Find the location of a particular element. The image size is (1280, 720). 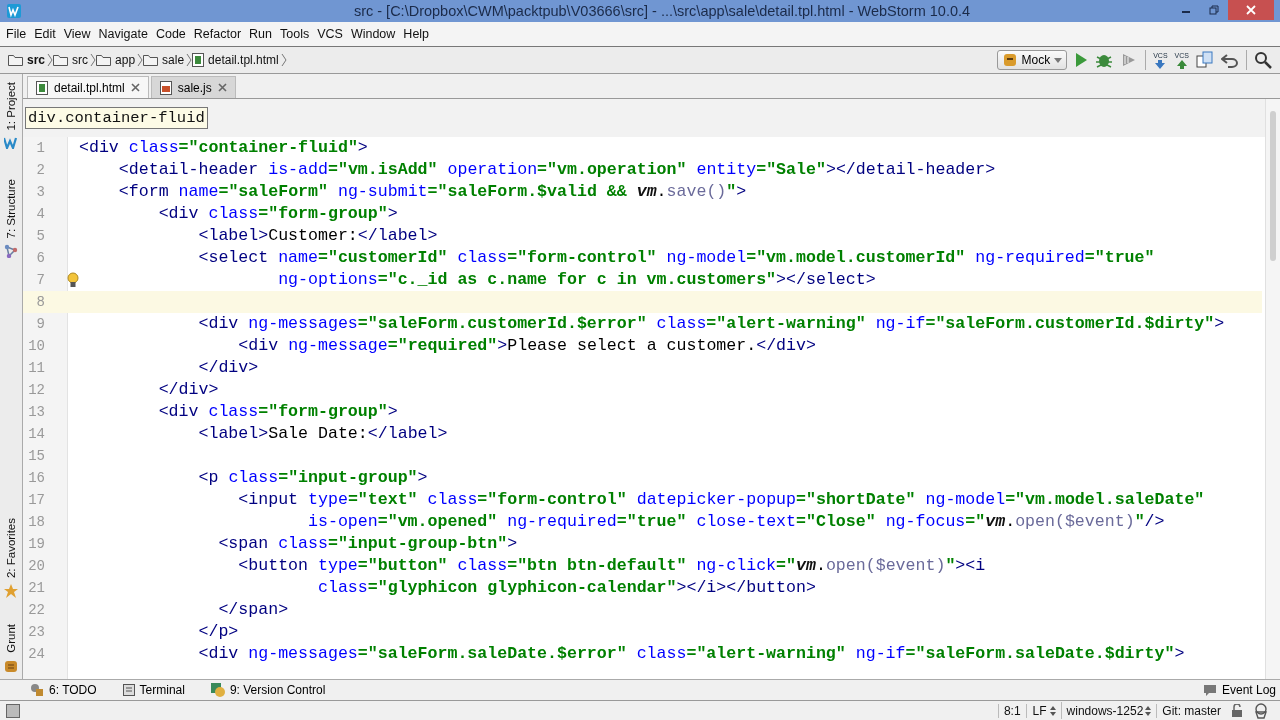

code-line: <div ng-message="required">Please select a customer.</div> is located at coordinates (526, 346).